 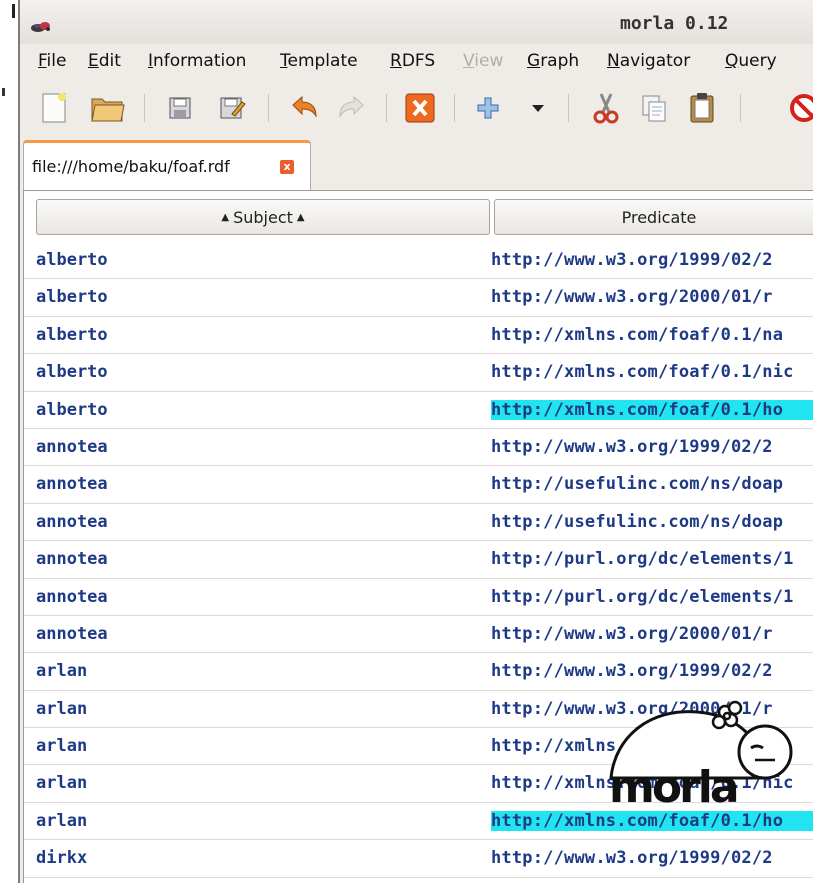 I want to click on predicate-cell: http://xmlns.com/foaf/0.1/na, so click(x=637, y=334).